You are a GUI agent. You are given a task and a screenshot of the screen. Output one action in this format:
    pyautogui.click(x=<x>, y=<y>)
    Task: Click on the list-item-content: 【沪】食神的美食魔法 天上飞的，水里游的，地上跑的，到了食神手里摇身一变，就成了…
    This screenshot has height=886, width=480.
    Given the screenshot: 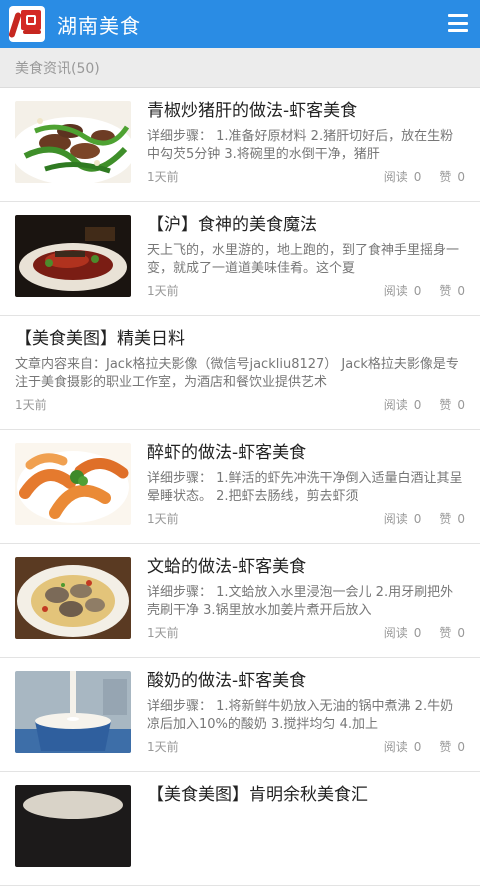 What is the action you would take?
    pyautogui.click(x=306, y=256)
    